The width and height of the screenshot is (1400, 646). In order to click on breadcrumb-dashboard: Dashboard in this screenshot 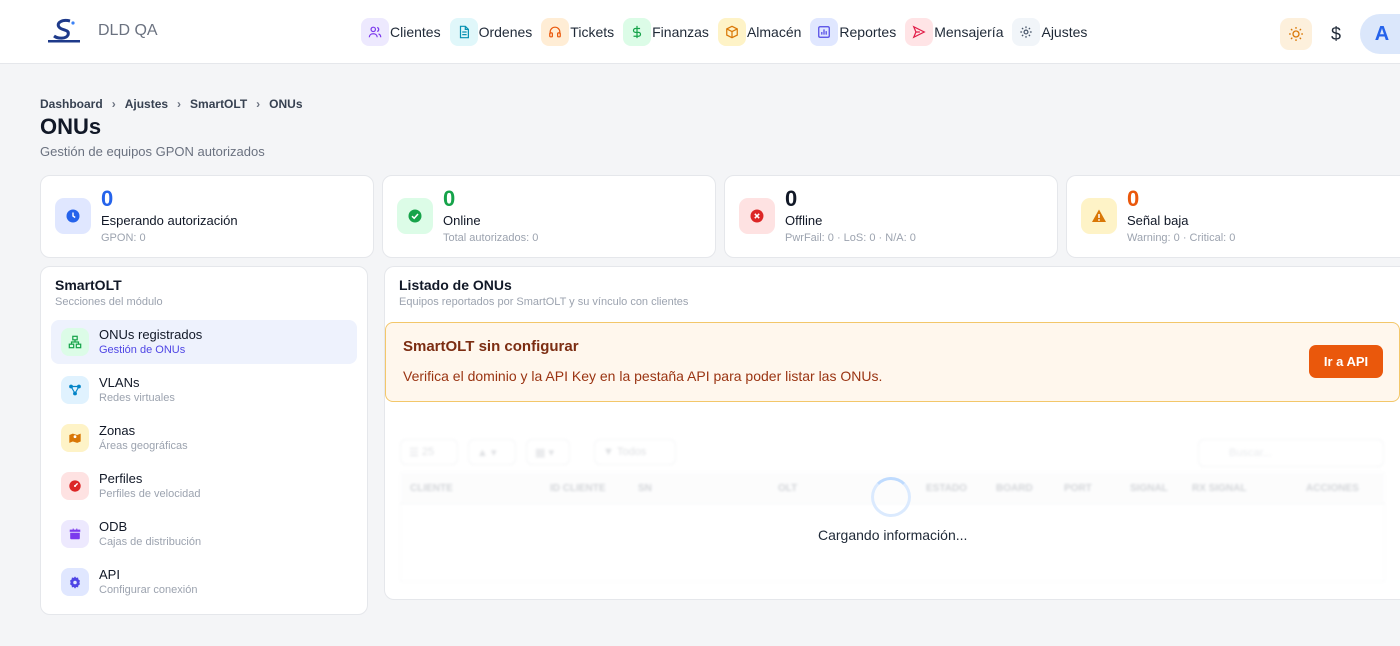, I will do `click(71, 104)`.